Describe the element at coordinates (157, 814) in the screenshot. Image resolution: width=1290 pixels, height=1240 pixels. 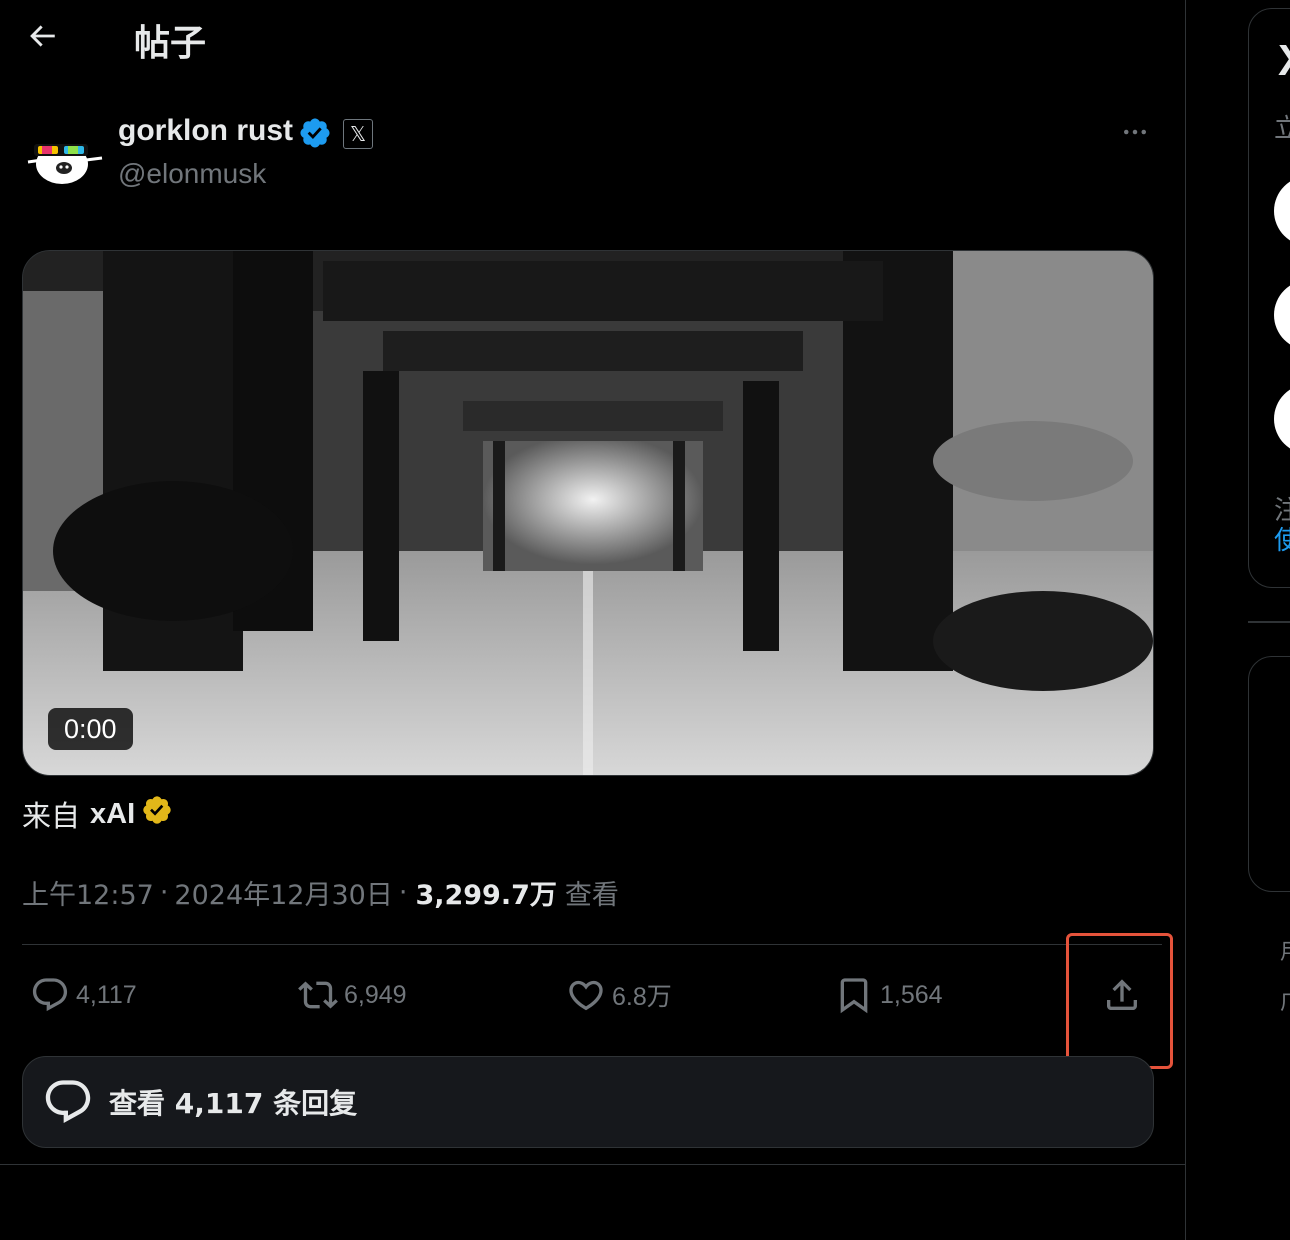
I see `gold-verified-badge-icon` at that location.